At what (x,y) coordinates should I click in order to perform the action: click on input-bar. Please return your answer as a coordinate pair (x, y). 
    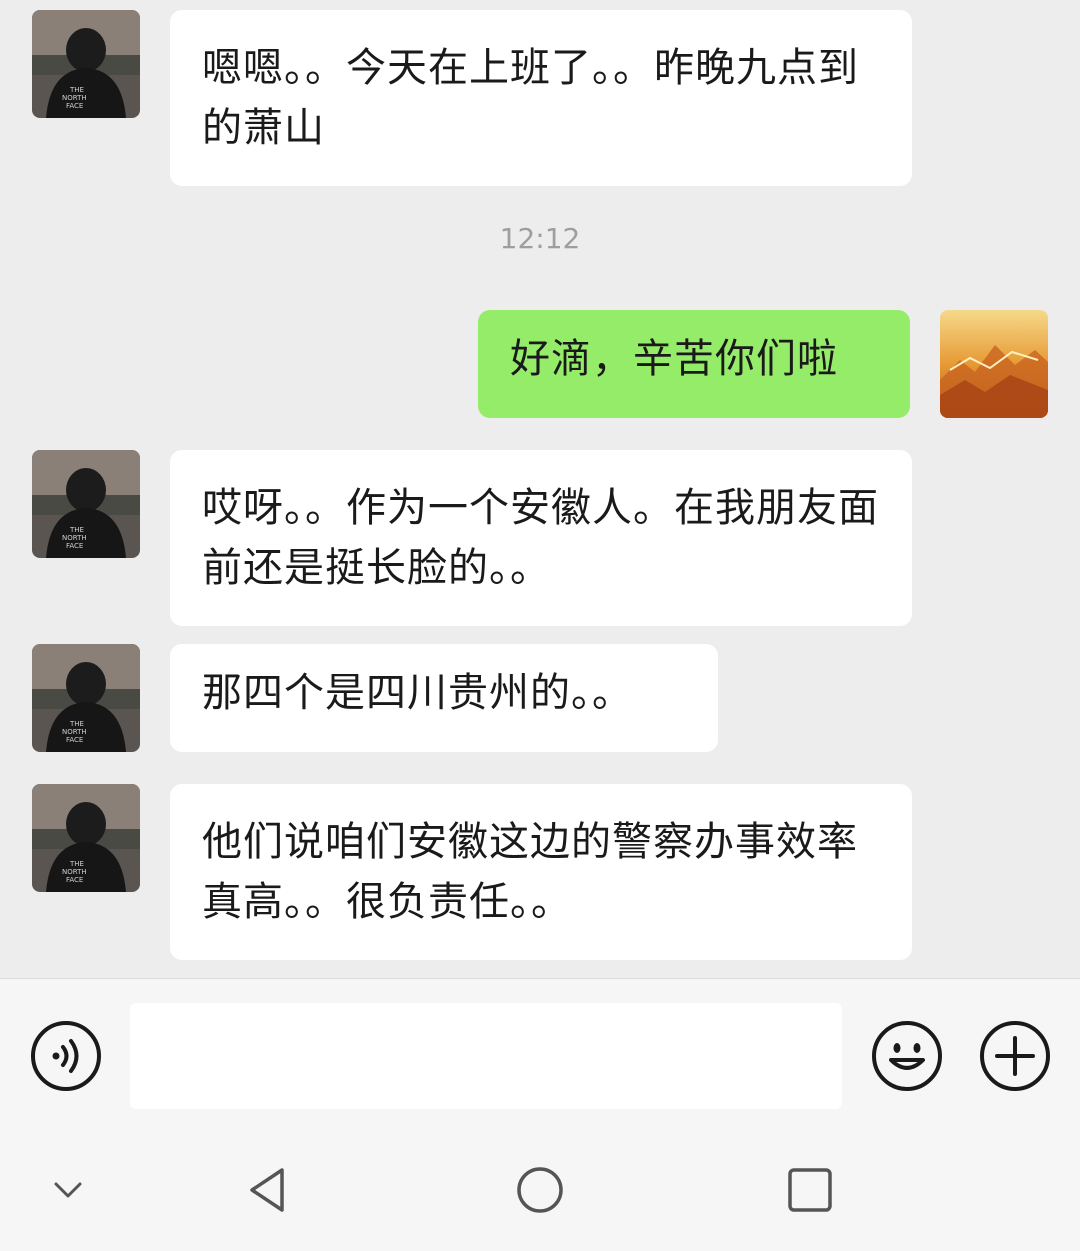
    Looking at the image, I should click on (540, 1053).